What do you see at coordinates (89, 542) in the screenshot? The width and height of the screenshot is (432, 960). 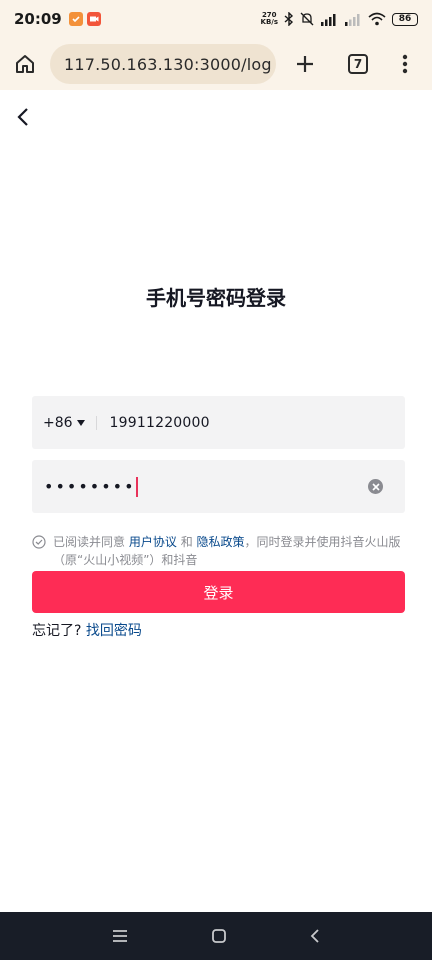 I see `agreement-prefix: 已阅读并同意` at bounding box center [89, 542].